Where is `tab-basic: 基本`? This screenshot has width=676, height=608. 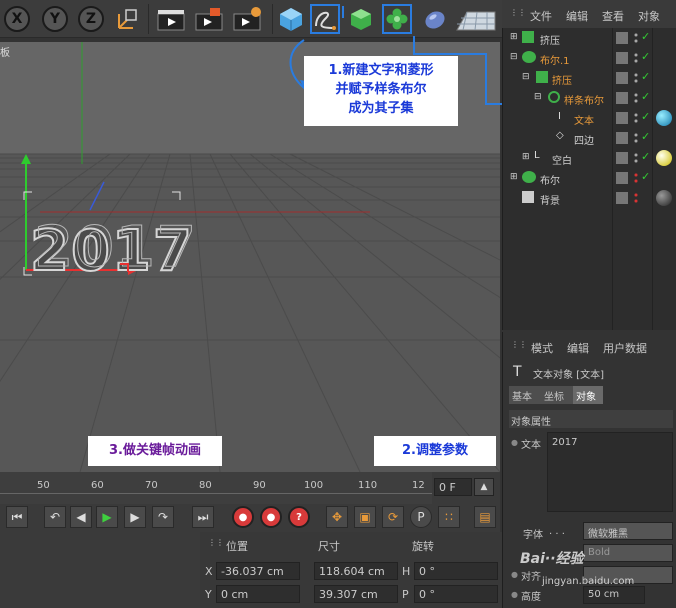 tab-basic: 基本 is located at coordinates (525, 395).